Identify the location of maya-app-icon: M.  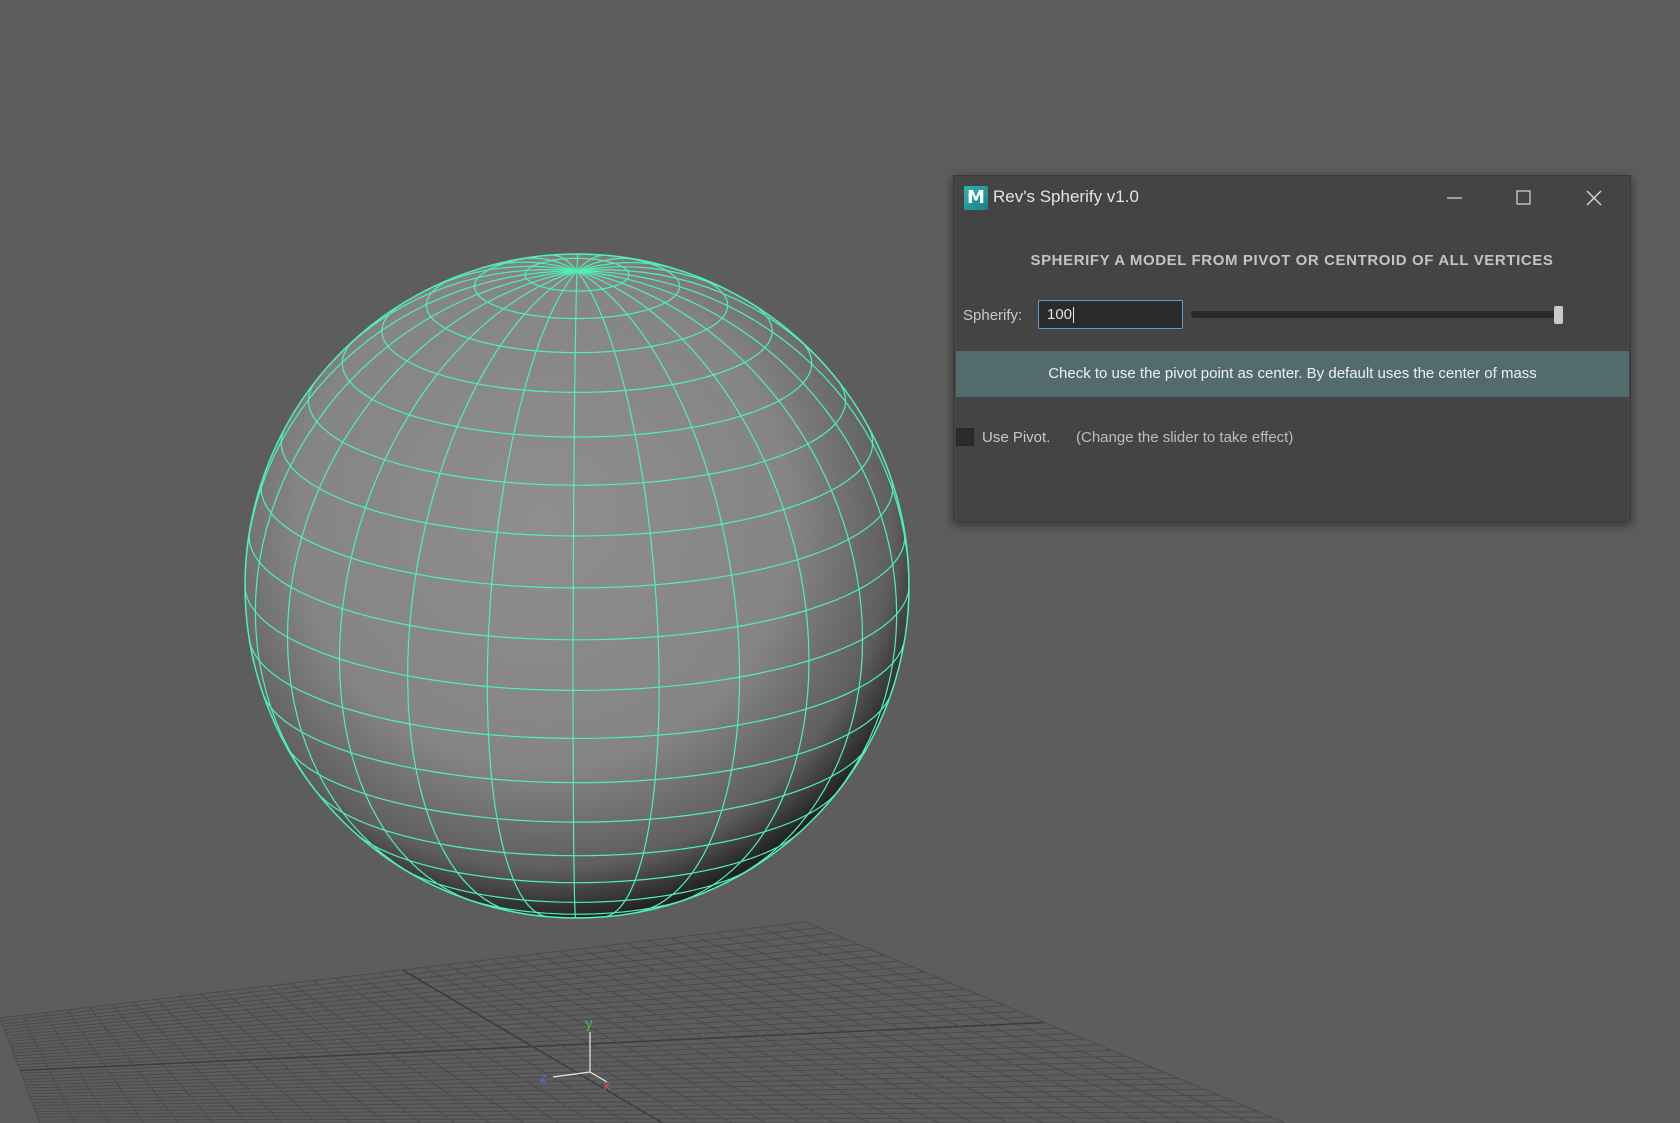
(976, 198).